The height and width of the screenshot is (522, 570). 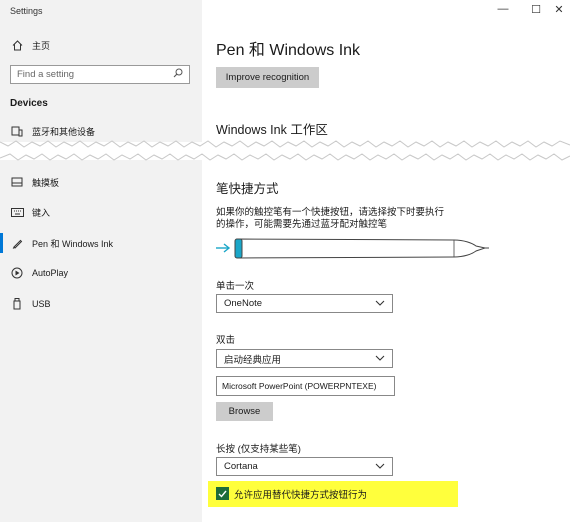 I want to click on windows-ink-workspace-heading: Windows Ink 工作区, so click(x=272, y=130).